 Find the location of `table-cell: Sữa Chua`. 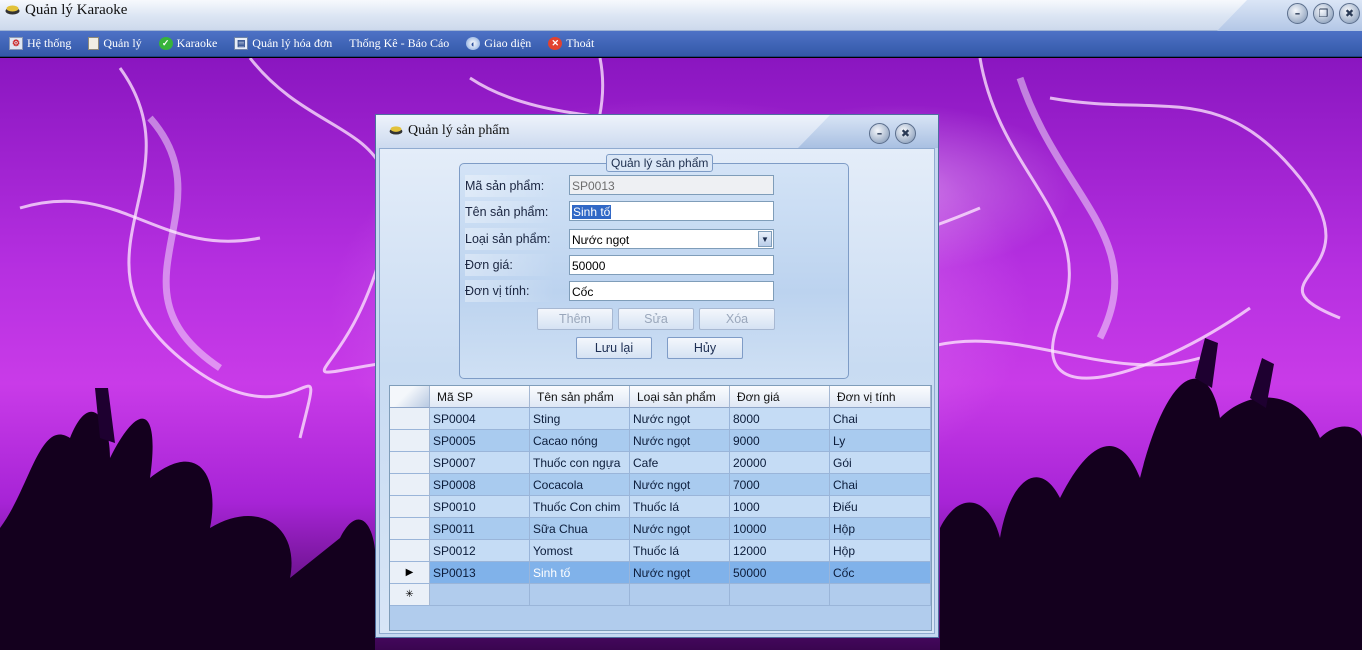

table-cell: Sữa Chua is located at coordinates (580, 529).